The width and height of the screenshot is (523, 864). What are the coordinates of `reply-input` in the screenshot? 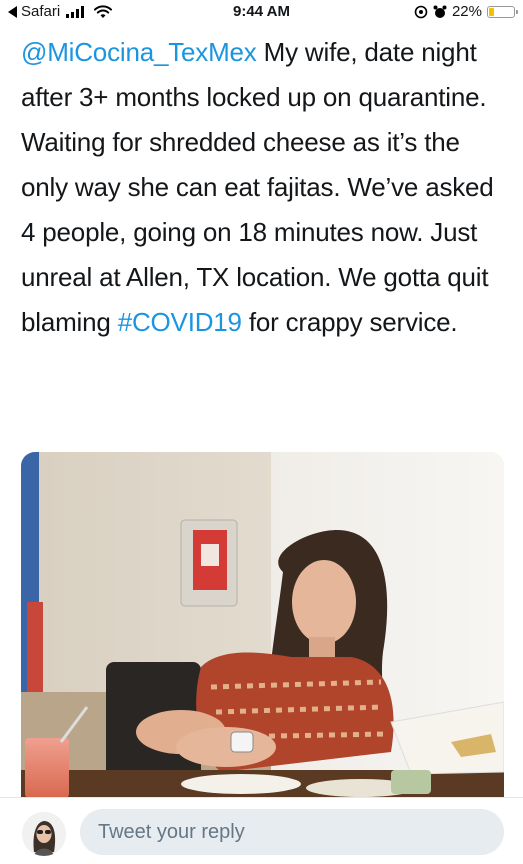 It's located at (292, 832).